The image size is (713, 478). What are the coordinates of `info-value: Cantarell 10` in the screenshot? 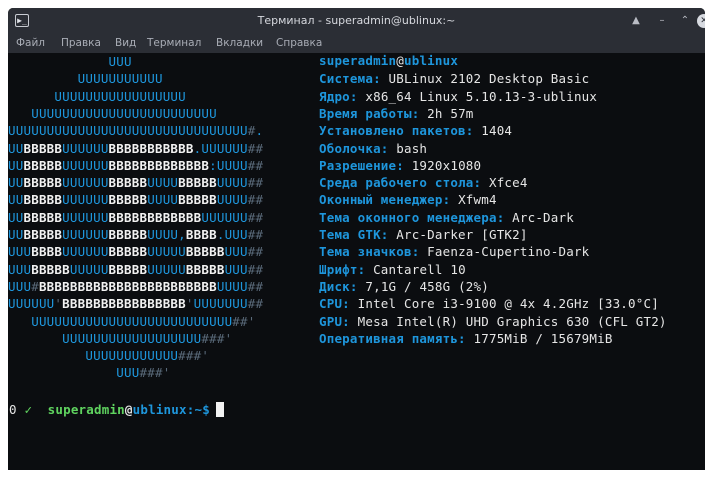 It's located at (415, 269).